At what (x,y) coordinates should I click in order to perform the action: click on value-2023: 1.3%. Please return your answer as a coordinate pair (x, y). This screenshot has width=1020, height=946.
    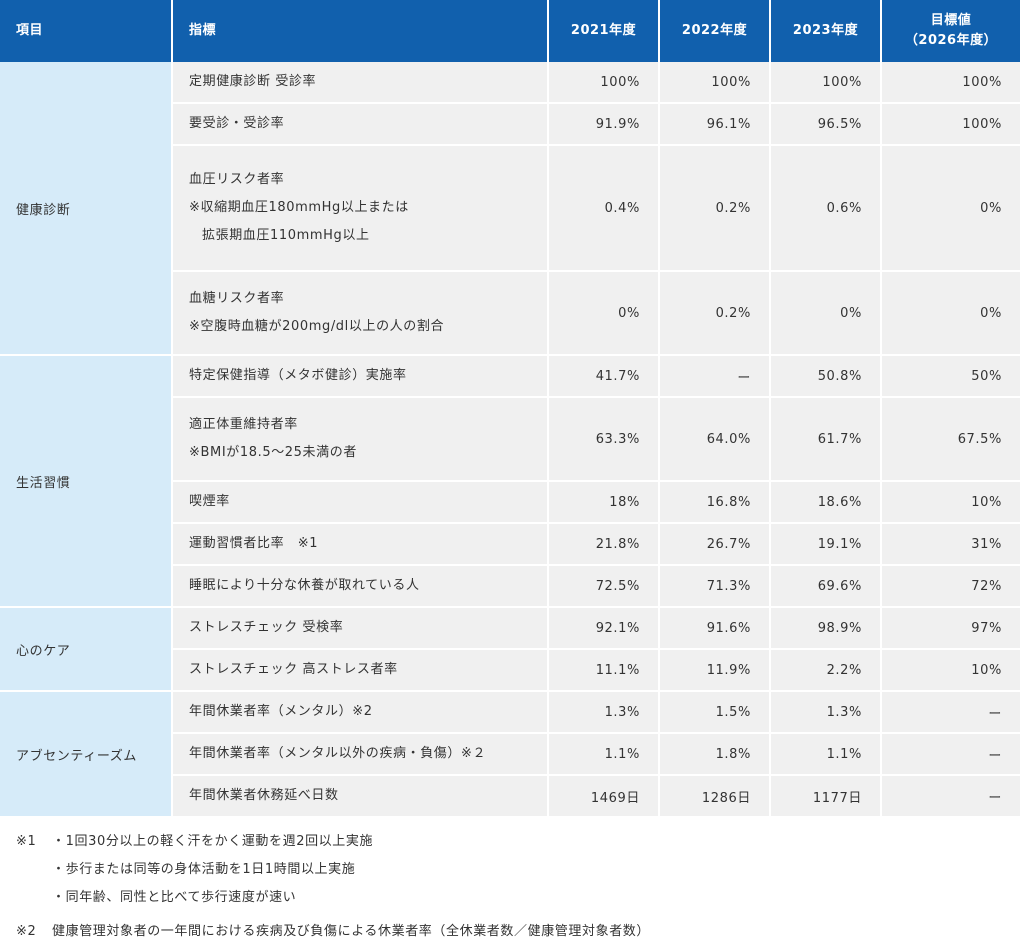
    Looking at the image, I should click on (826, 713).